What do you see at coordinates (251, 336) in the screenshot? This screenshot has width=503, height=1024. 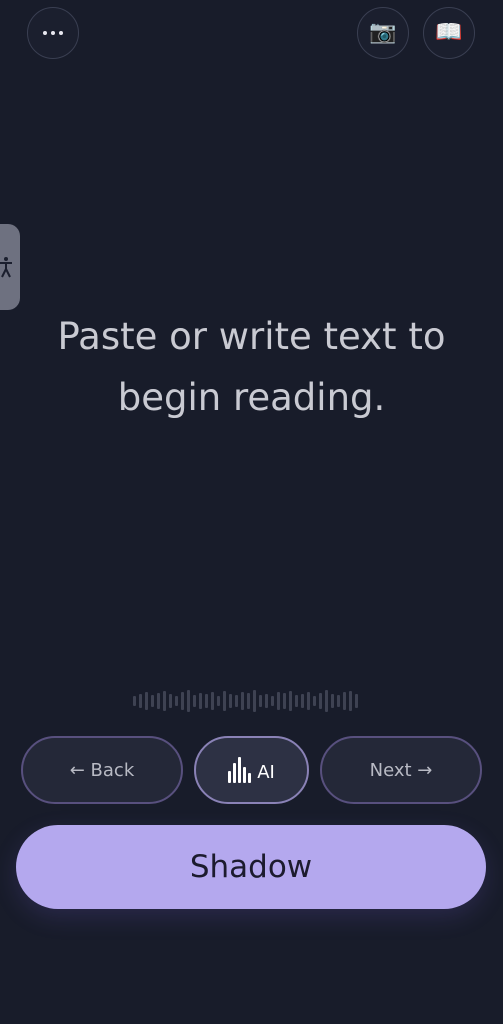 I see `prompt-line-1: Paste or write text to` at bounding box center [251, 336].